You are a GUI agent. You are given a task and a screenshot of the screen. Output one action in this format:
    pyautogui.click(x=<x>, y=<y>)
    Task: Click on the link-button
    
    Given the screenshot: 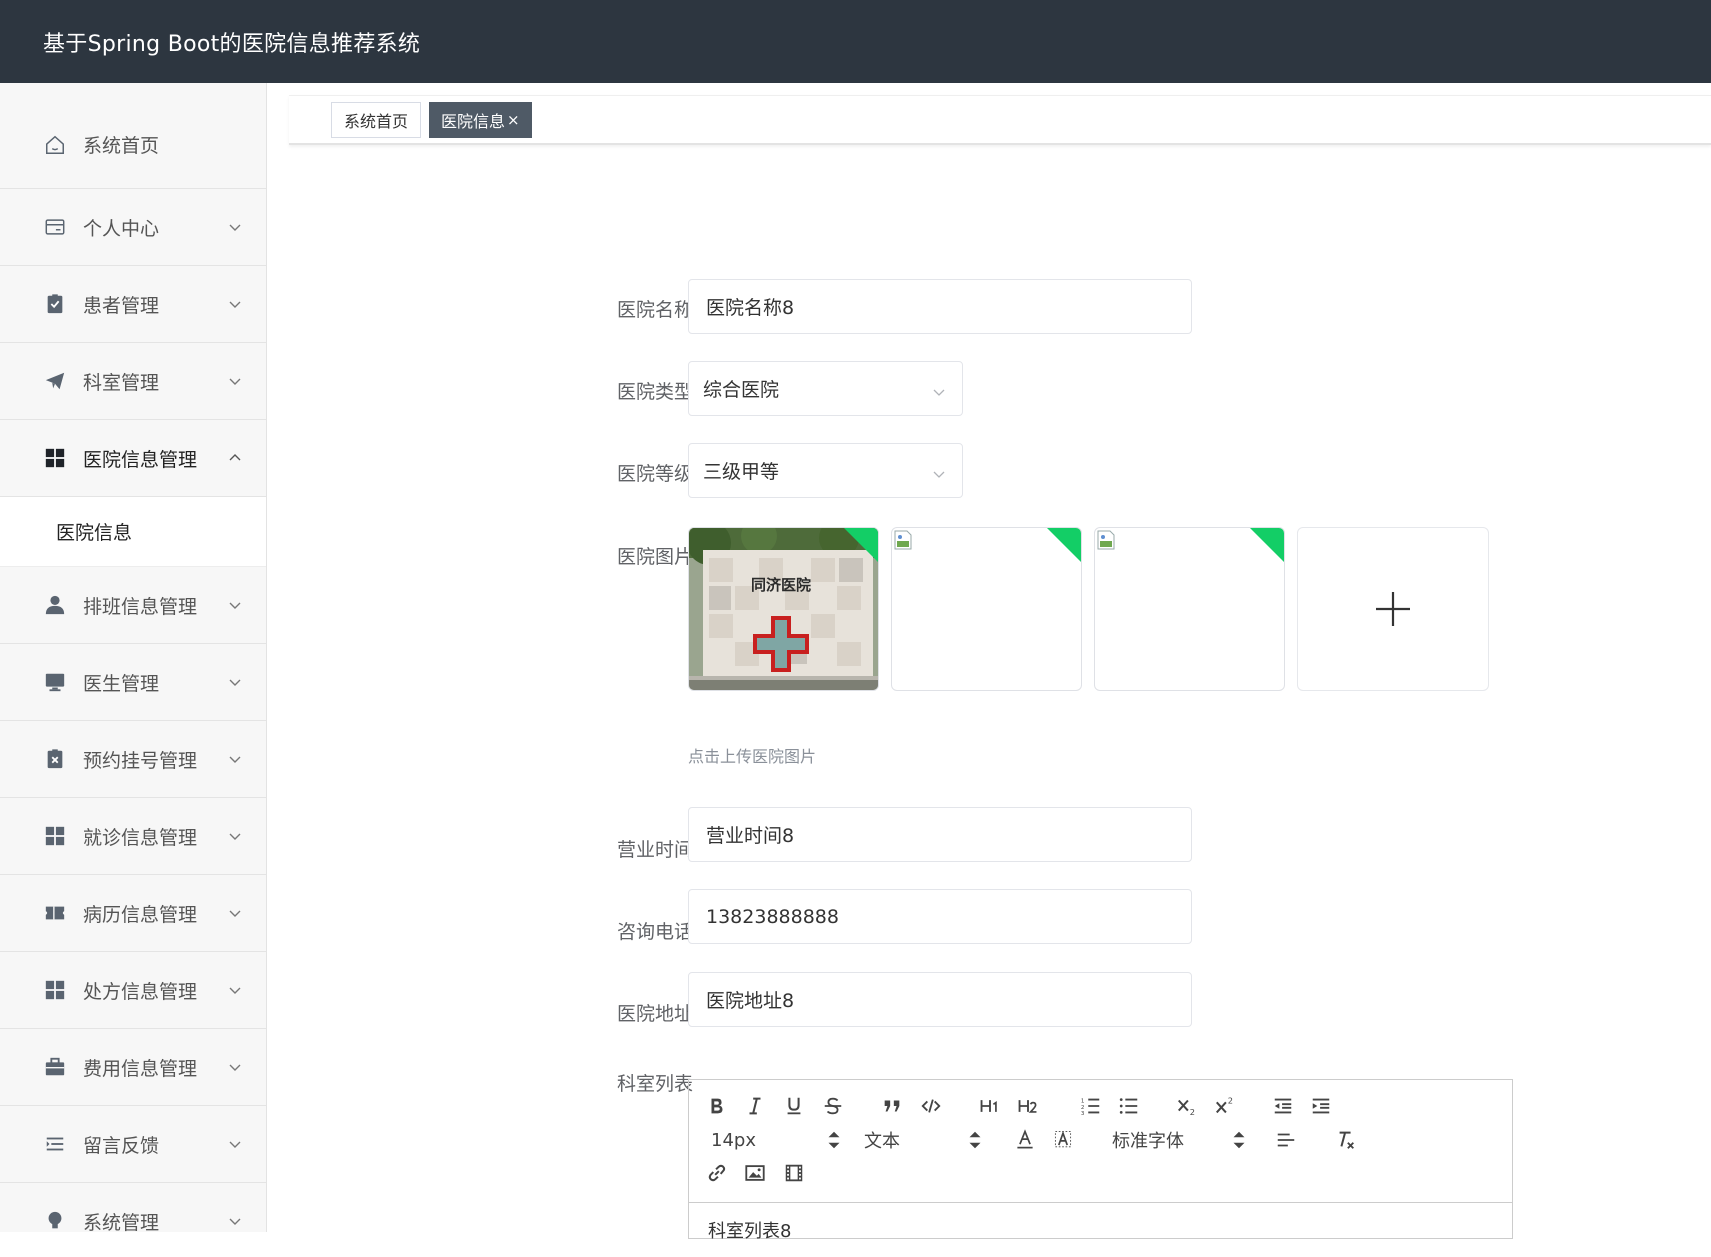 What is the action you would take?
    pyautogui.click(x=717, y=1173)
    